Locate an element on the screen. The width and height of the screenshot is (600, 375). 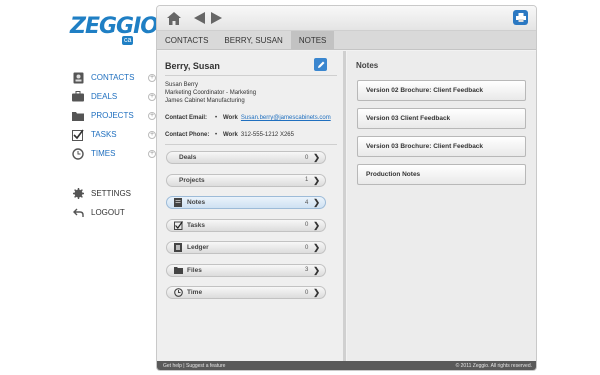
footer-copyright: © 2011 Zeggio. All rights reserved. is located at coordinates (493, 365).